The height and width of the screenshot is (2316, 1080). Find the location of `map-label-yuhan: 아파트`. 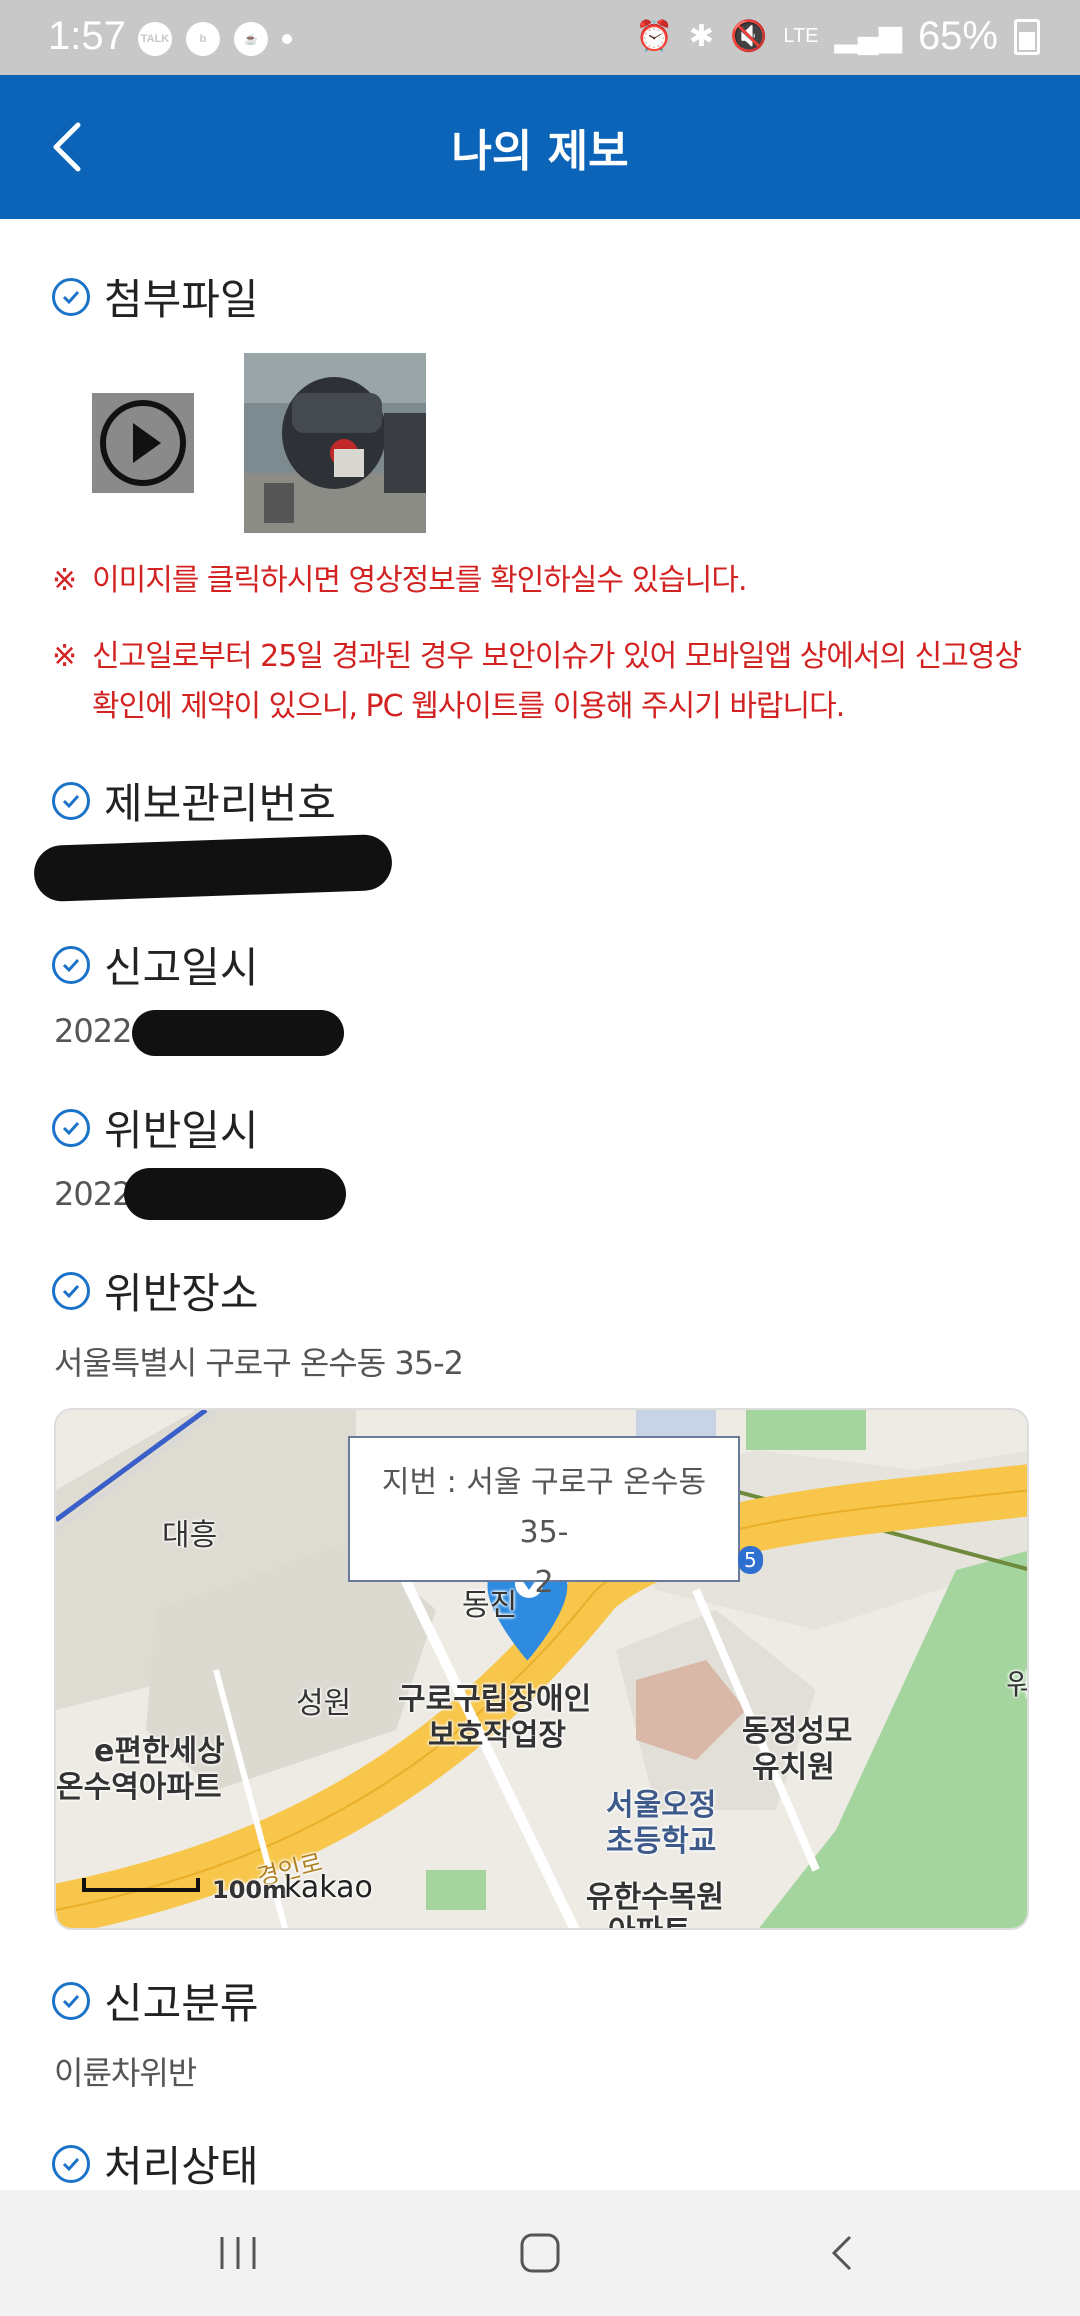

map-label-yuhan: 아파트 is located at coordinates (649, 1917).